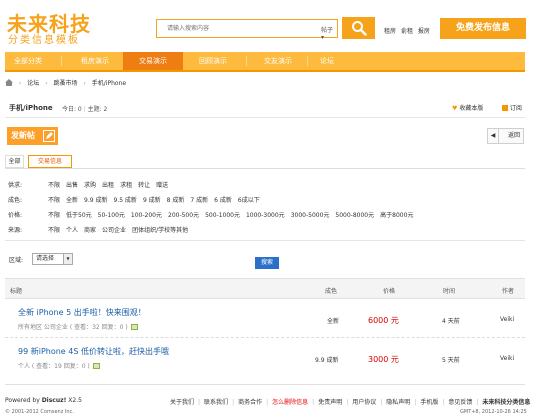 The width and height of the screenshot is (534, 420). Describe the element at coordinates (505, 136) in the screenshot. I see `back-button: ◀ 返回` at that location.